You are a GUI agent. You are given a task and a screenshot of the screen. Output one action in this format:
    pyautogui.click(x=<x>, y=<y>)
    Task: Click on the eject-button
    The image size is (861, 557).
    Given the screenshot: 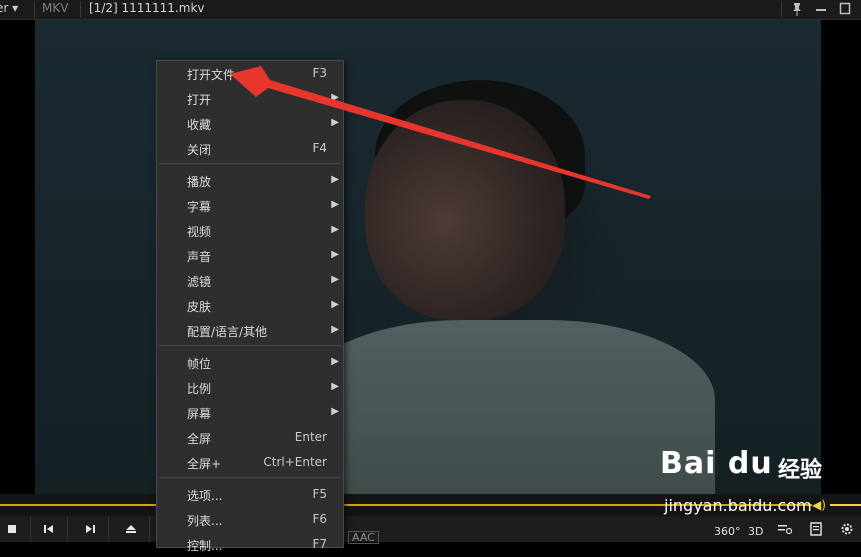 What is the action you would take?
    pyautogui.click(x=131, y=529)
    